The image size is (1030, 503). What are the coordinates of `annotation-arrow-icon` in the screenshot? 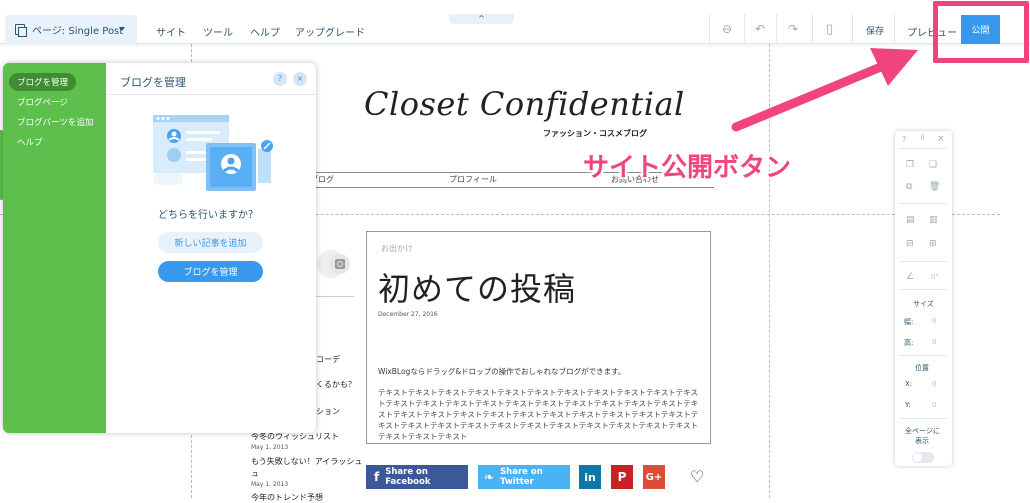 It's located at (824, 90).